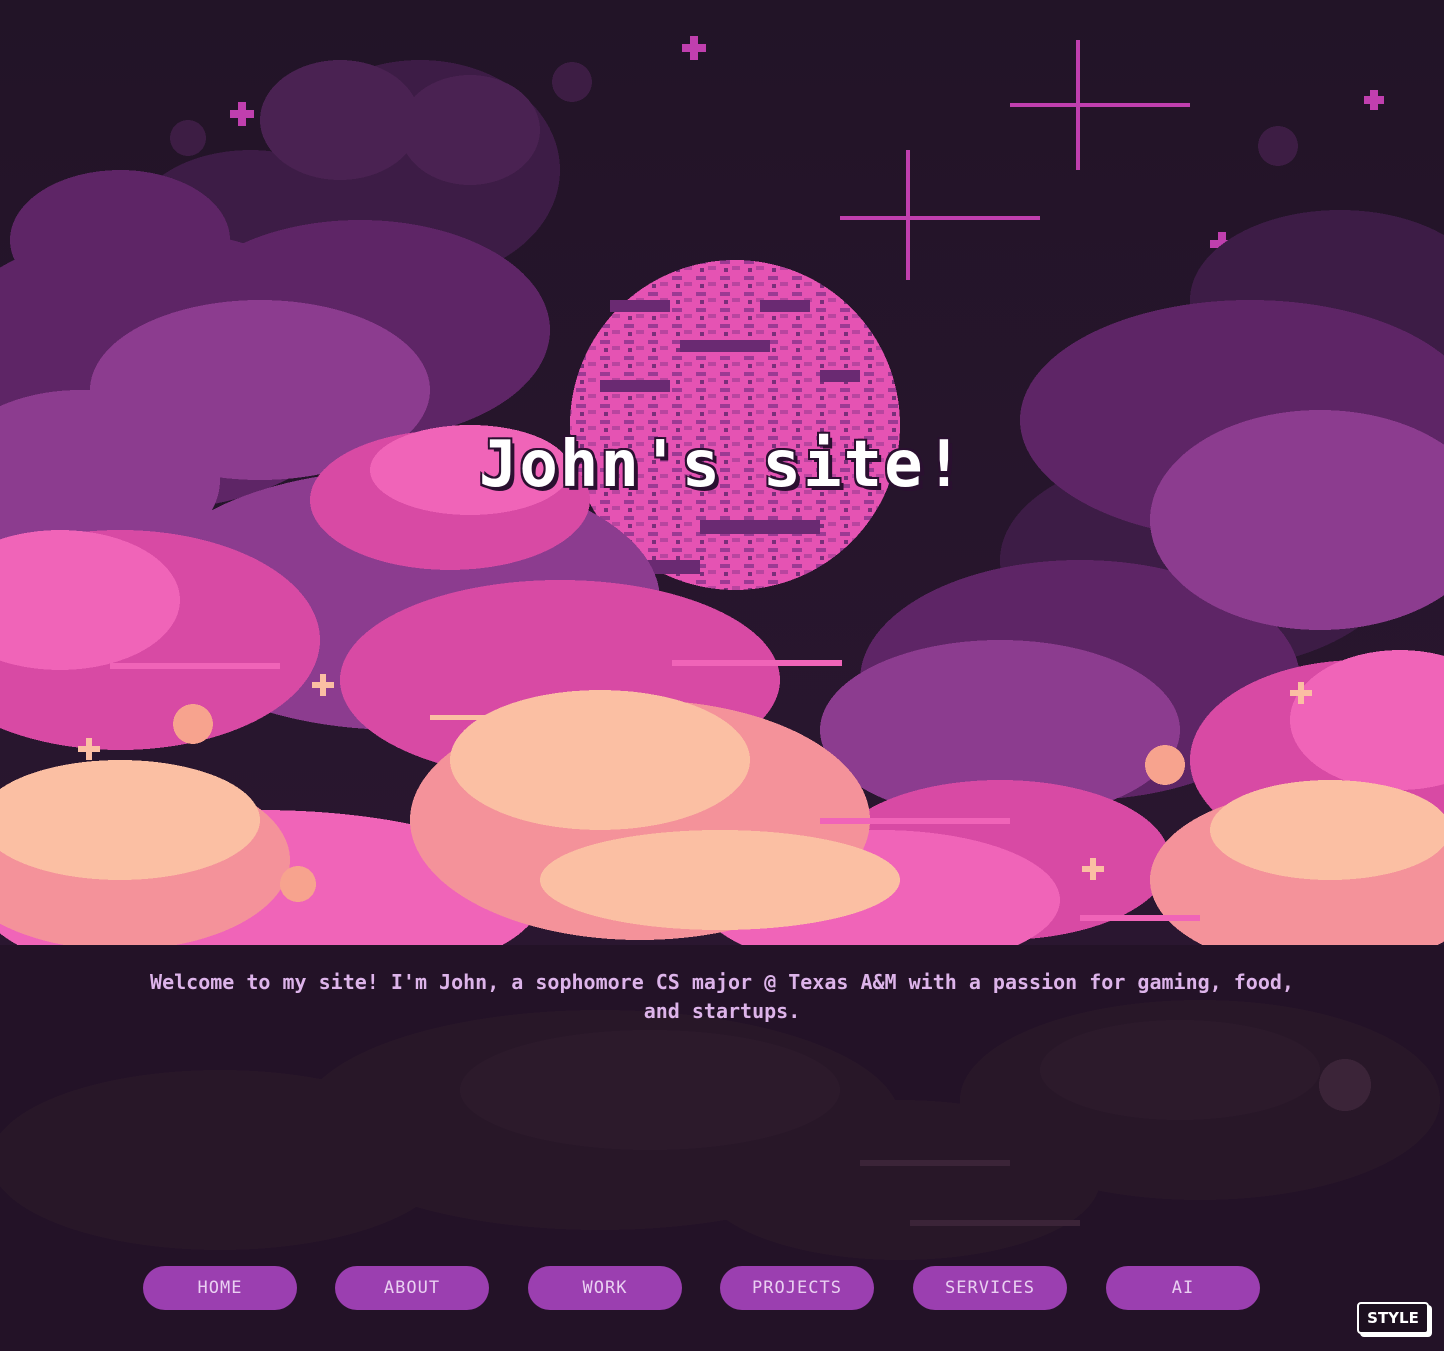  I want to click on nav-home-button: HOME, so click(220, 1288).